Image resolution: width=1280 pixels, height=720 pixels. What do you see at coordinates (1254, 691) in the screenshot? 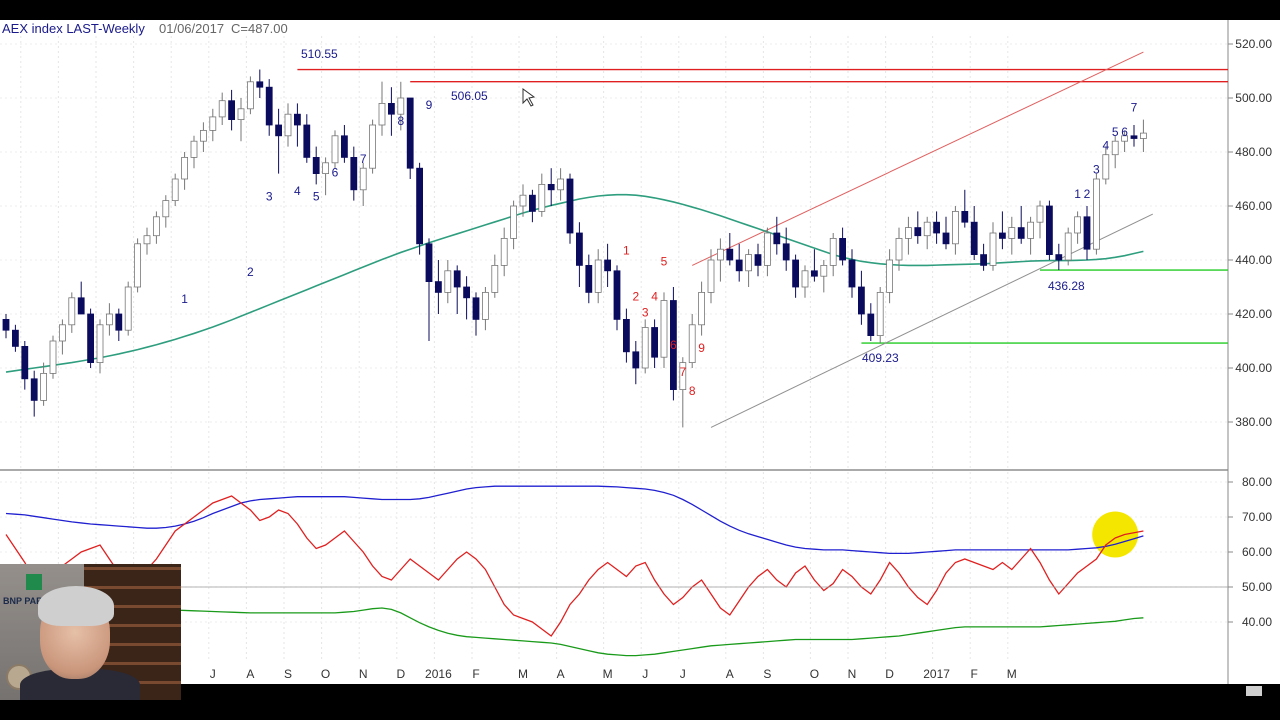
I see `scrollbar-thumb` at bounding box center [1254, 691].